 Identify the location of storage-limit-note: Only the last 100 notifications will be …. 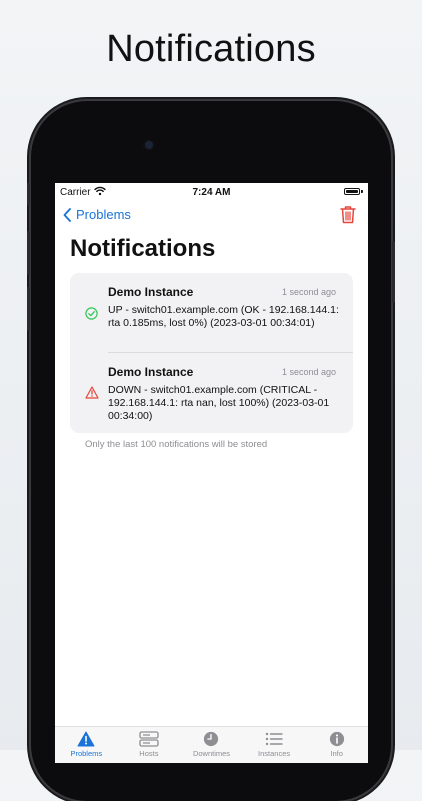
(176, 444).